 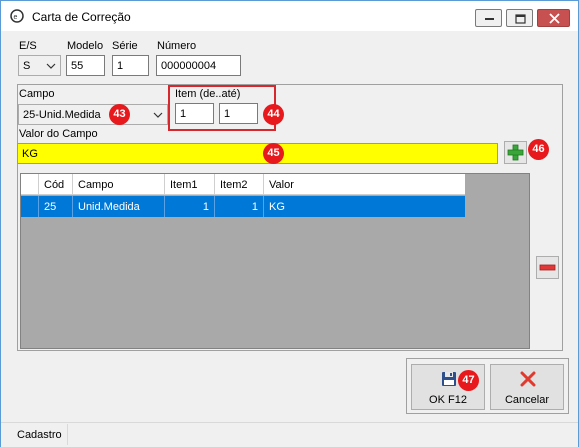 I want to click on svg-text: e, so click(x=16, y=17).